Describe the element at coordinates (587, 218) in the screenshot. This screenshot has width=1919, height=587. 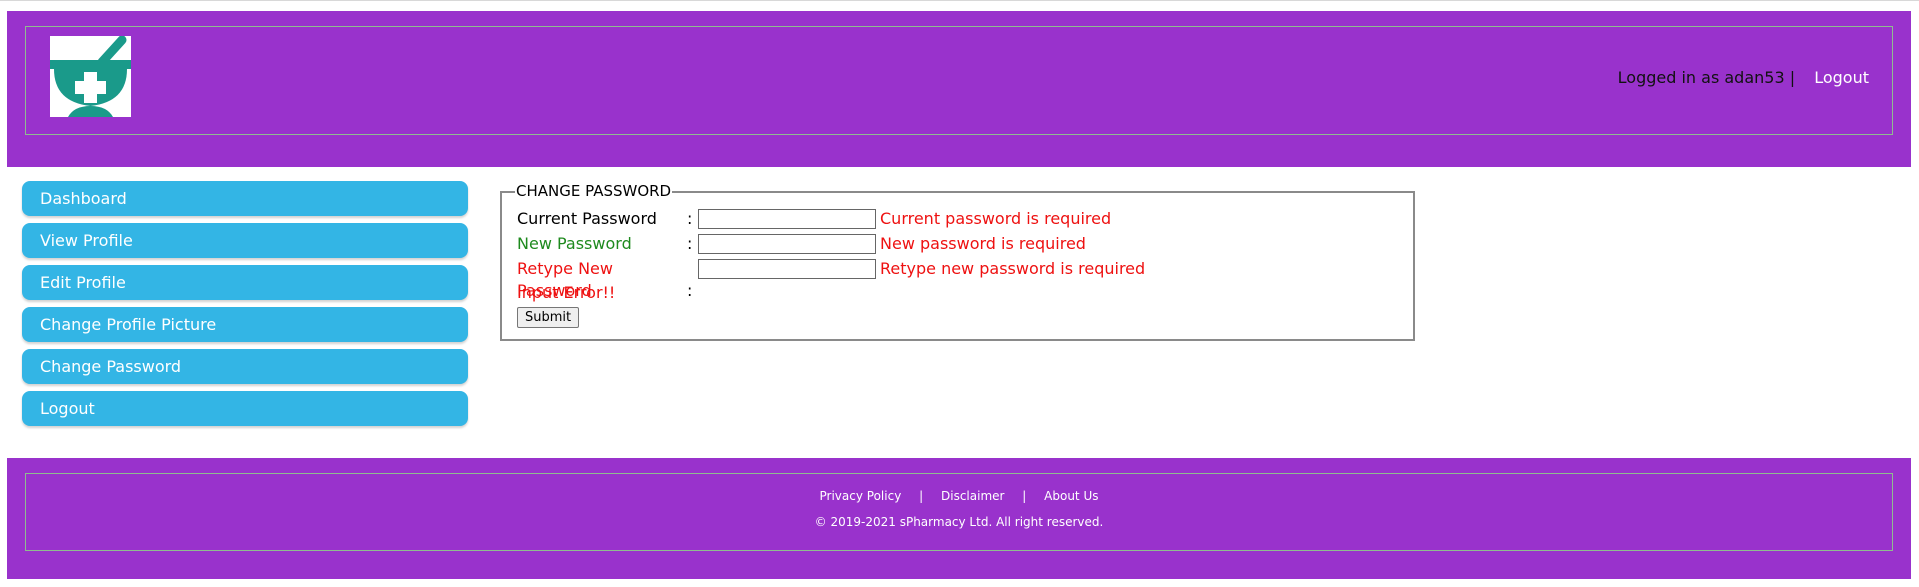
I see `current-password-label: Current Password` at that location.